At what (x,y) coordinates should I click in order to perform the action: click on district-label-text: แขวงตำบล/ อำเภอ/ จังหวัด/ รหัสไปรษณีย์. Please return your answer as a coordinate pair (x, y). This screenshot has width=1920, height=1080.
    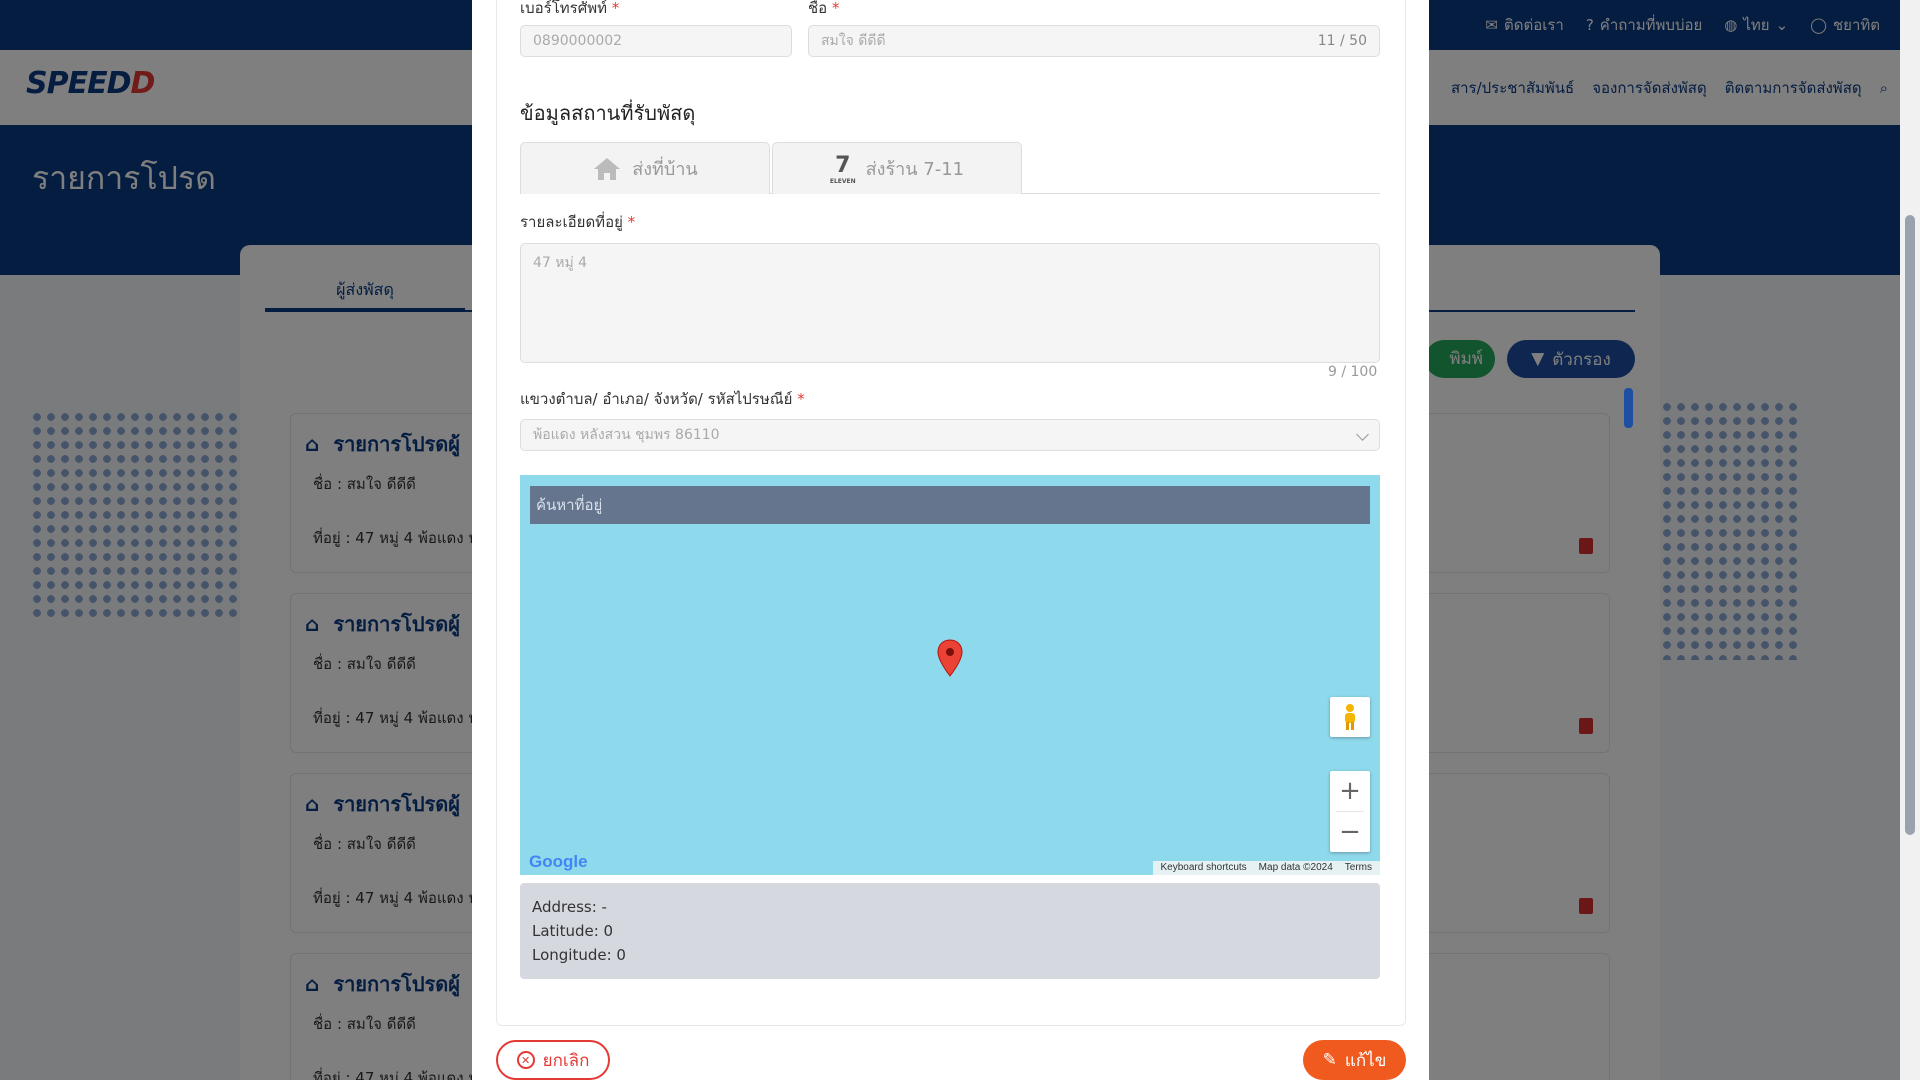
    Looking at the image, I should click on (656, 399).